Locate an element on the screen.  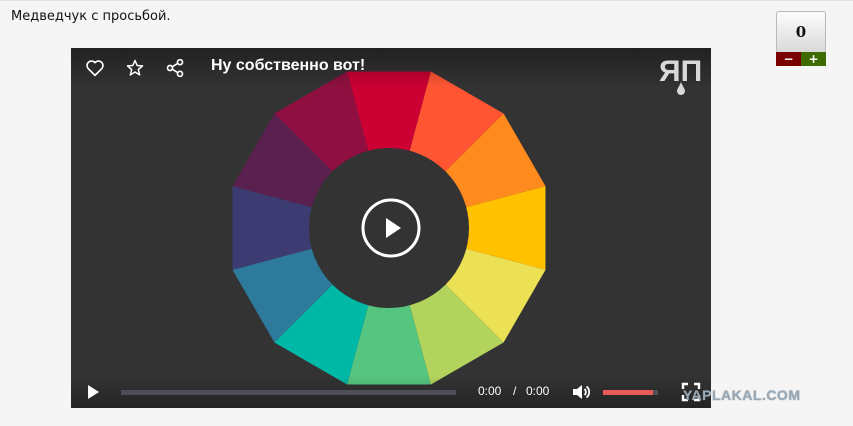
play-circle-icon is located at coordinates (391, 228).